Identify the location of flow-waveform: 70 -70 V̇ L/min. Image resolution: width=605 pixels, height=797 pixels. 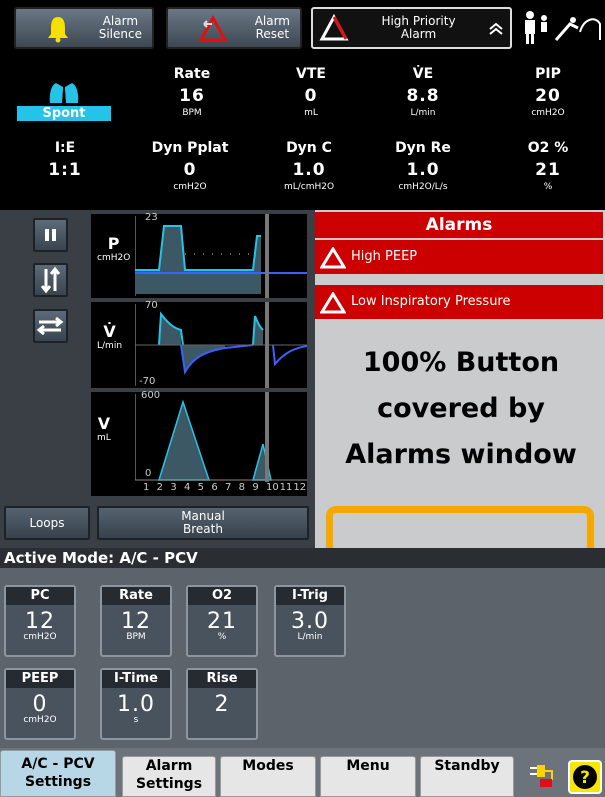
(199, 344).